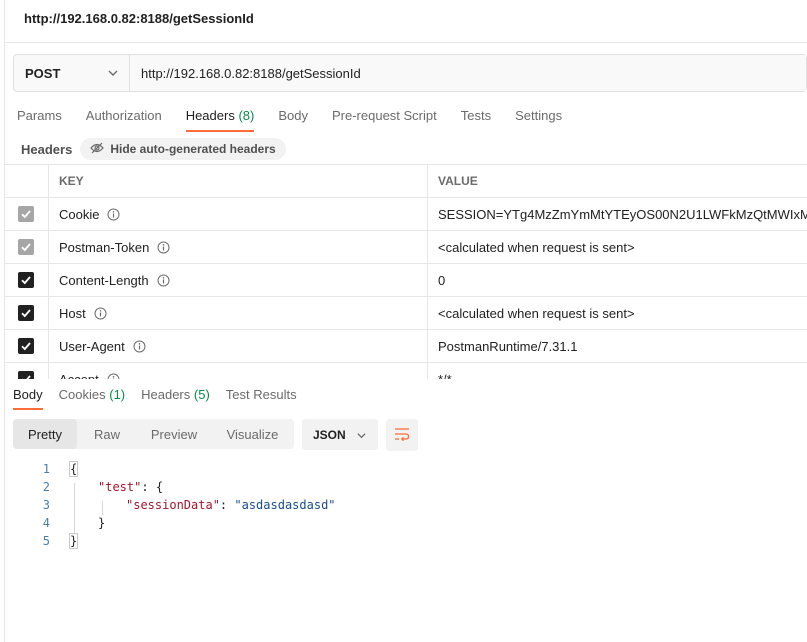  What do you see at coordinates (28, 398) in the screenshot?
I see `response-tab-body: Body` at bounding box center [28, 398].